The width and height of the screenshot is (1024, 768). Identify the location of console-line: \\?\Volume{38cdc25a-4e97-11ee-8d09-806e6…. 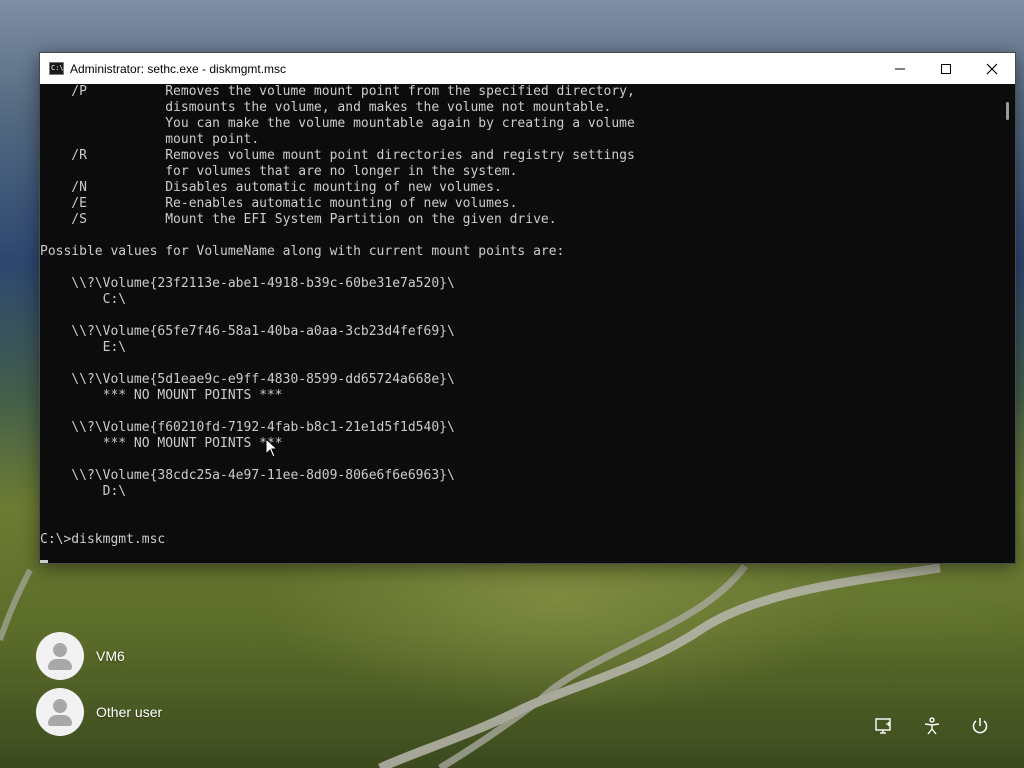
(247, 475).